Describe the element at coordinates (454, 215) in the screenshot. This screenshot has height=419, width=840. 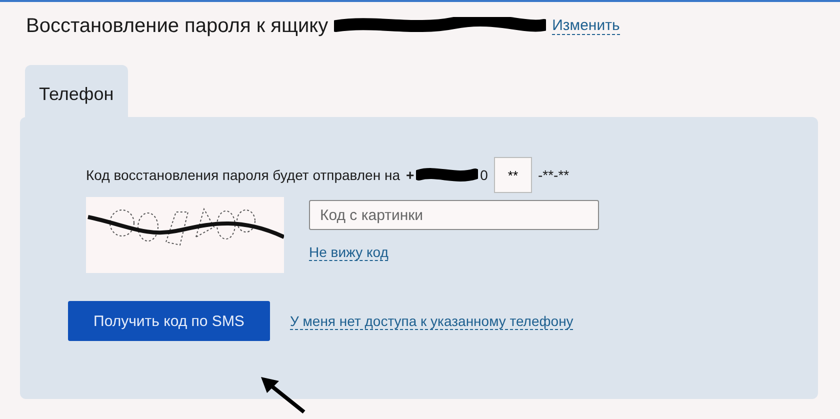
I see `captcha-field: Код с картинки` at that location.